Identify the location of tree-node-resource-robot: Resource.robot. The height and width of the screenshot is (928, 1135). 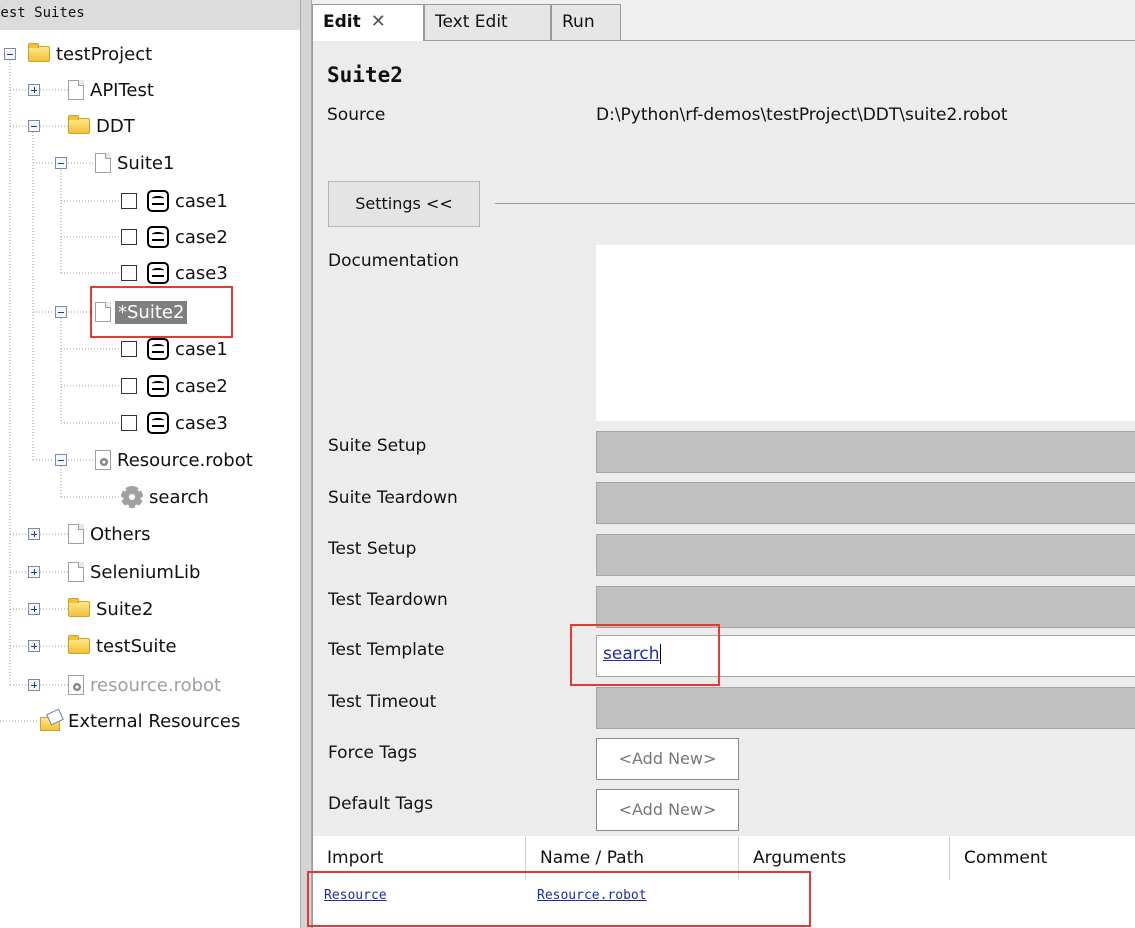
(155, 460).